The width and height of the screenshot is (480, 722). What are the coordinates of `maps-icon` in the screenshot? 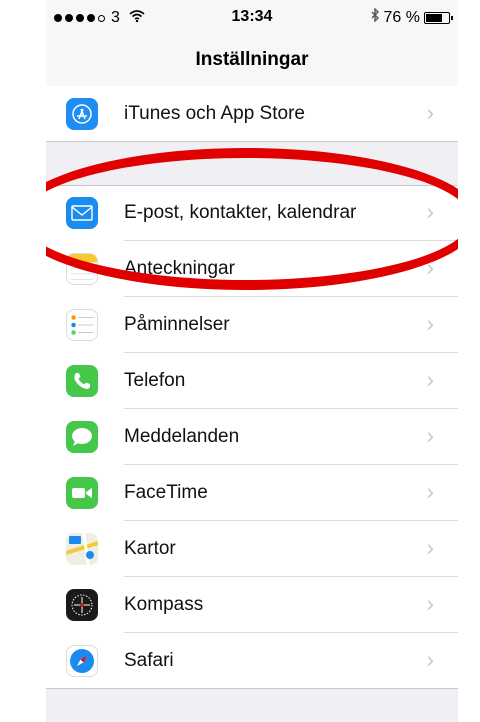 It's located at (82, 549).